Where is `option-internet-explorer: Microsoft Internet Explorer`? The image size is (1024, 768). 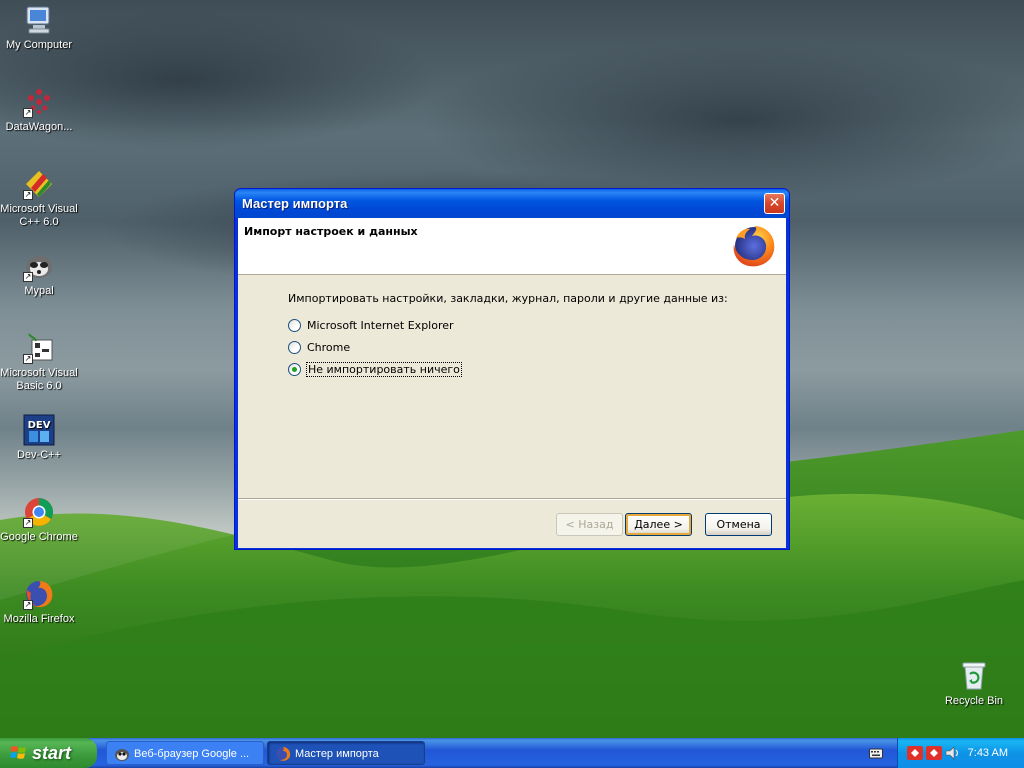
option-internet-explorer: Microsoft Internet Explorer is located at coordinates (508, 325).